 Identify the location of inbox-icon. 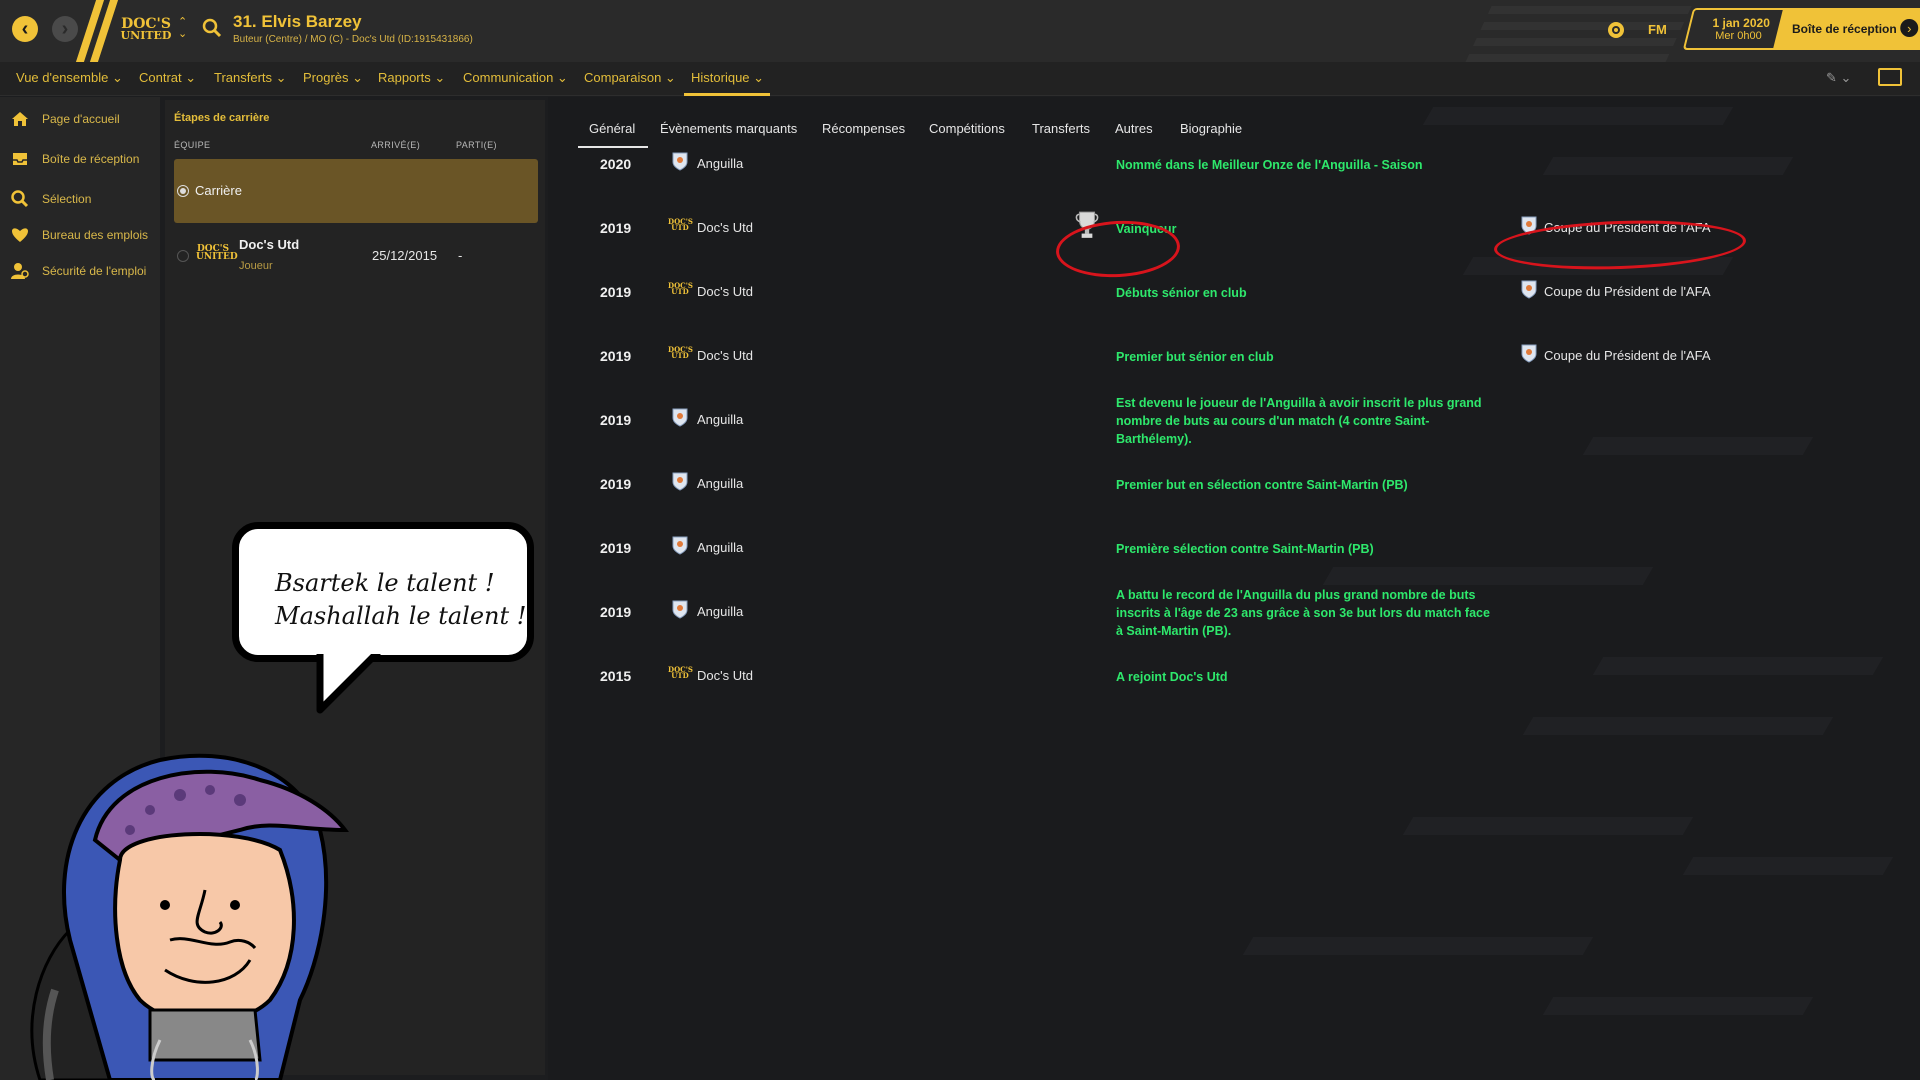
(20, 159).